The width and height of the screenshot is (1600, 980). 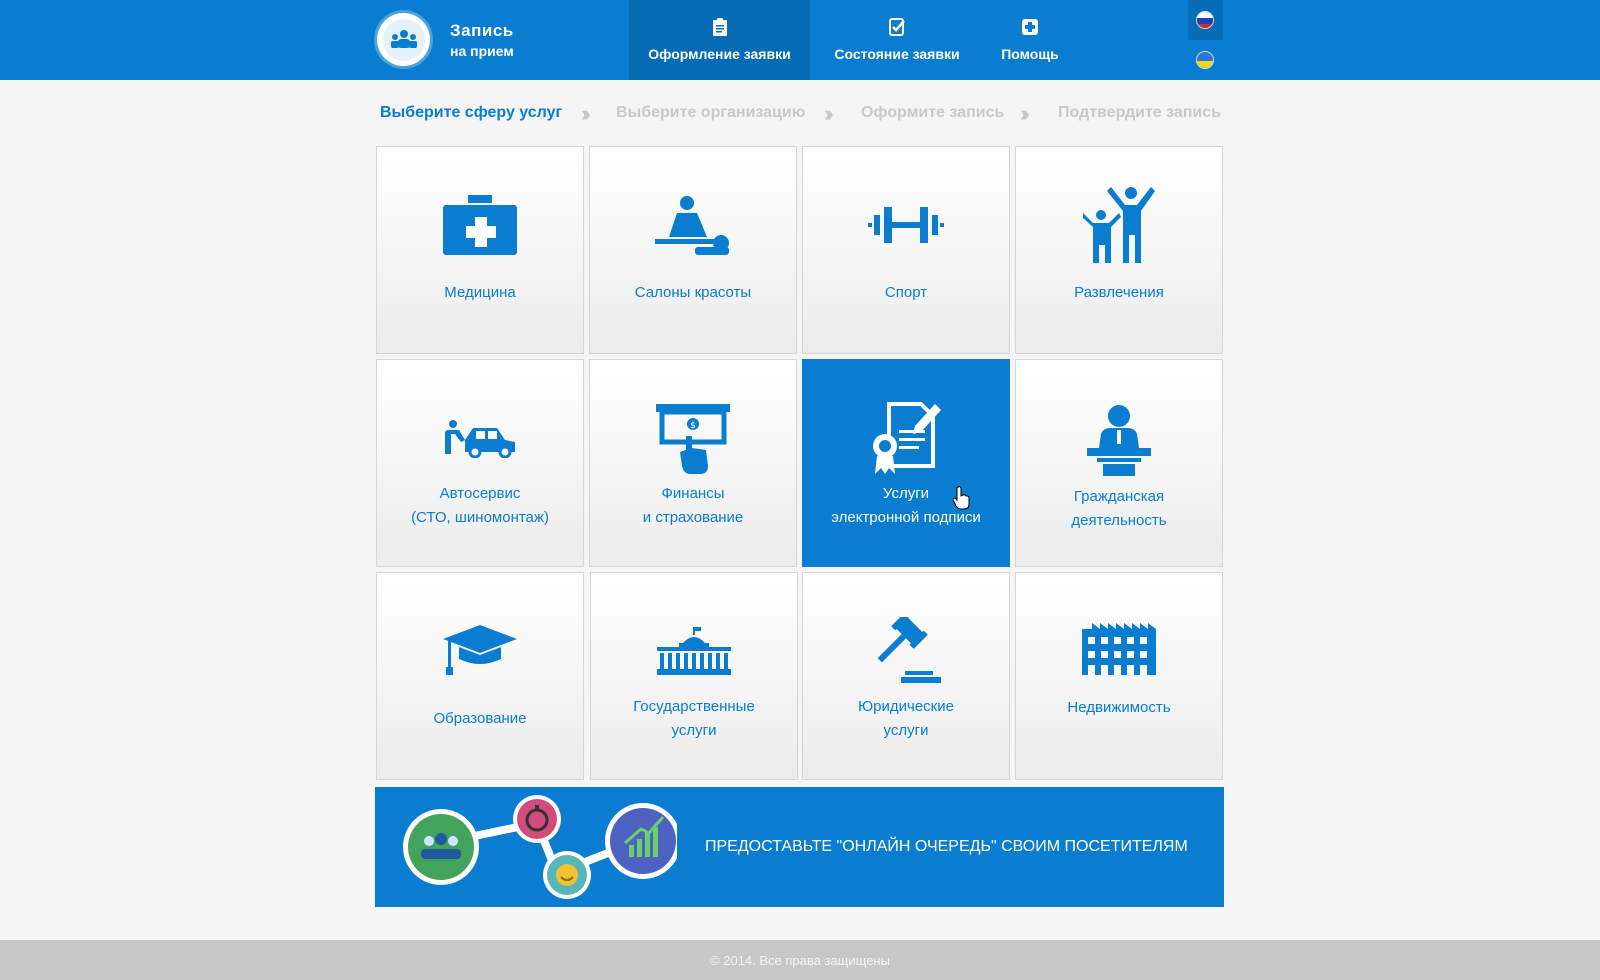 I want to click on tile-label: Финансы и страхование, so click(x=693, y=505).